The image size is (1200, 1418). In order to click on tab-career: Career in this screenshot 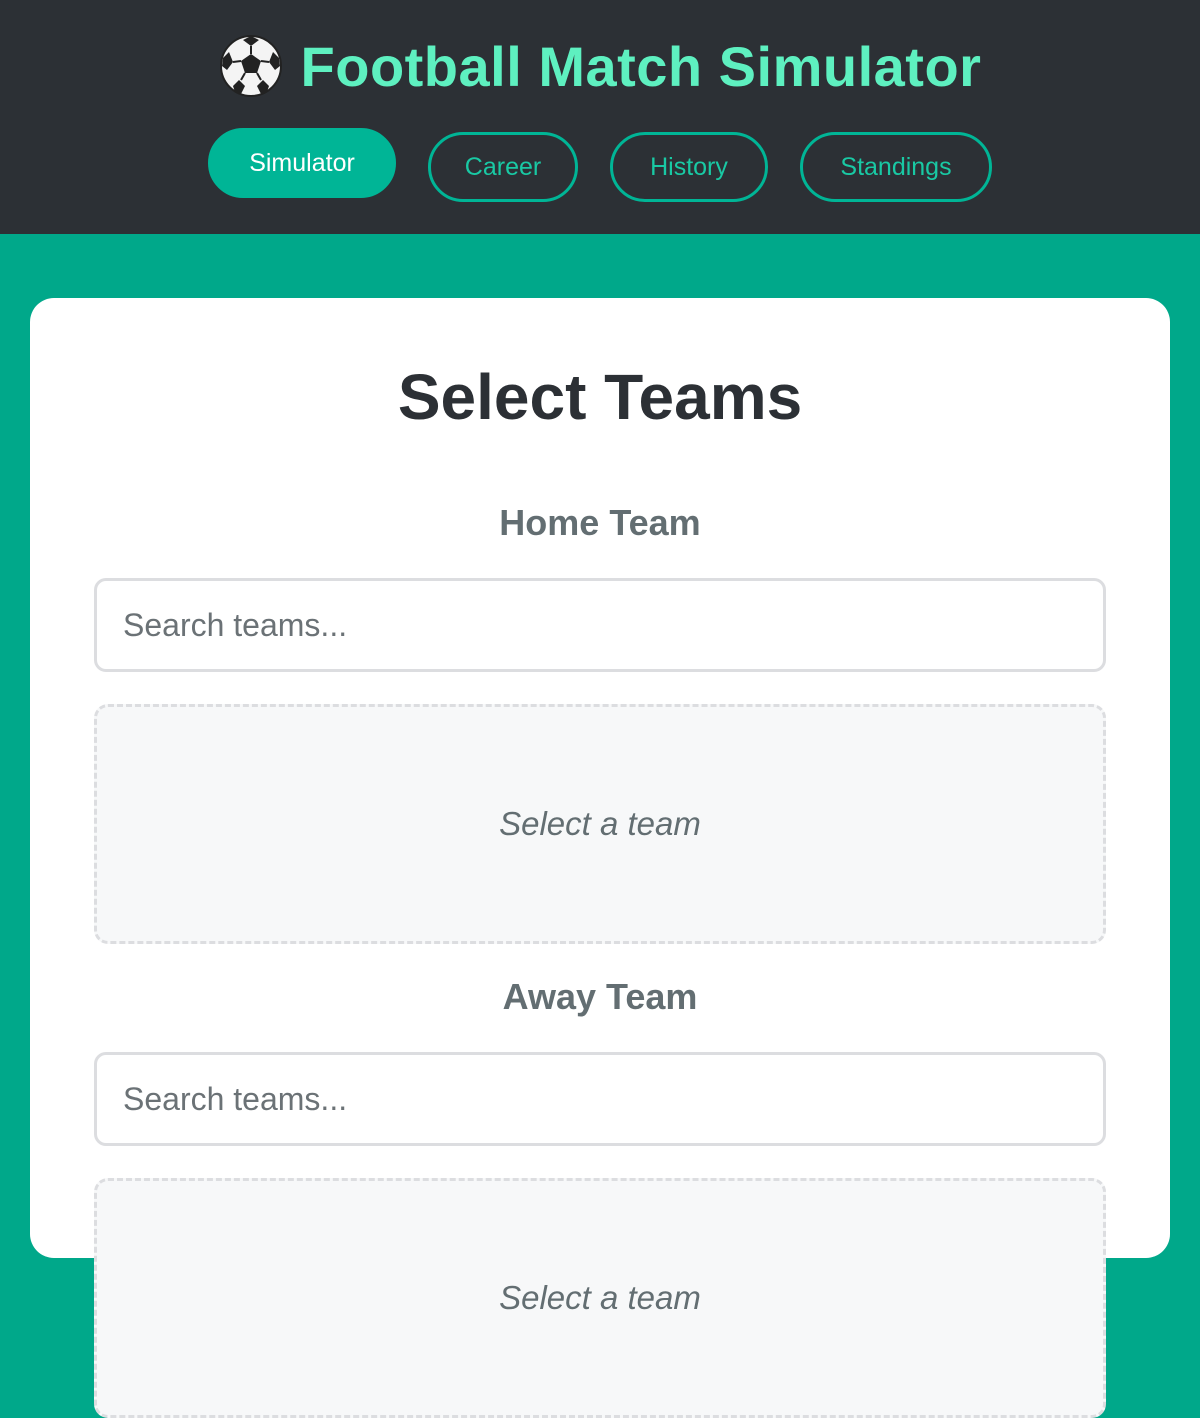, I will do `click(503, 167)`.